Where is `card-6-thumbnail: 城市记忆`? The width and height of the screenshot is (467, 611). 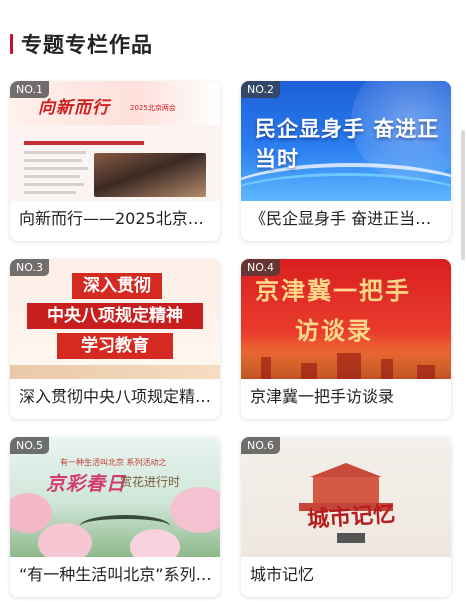
card-6-thumbnail: 城市记忆 is located at coordinates (346, 497).